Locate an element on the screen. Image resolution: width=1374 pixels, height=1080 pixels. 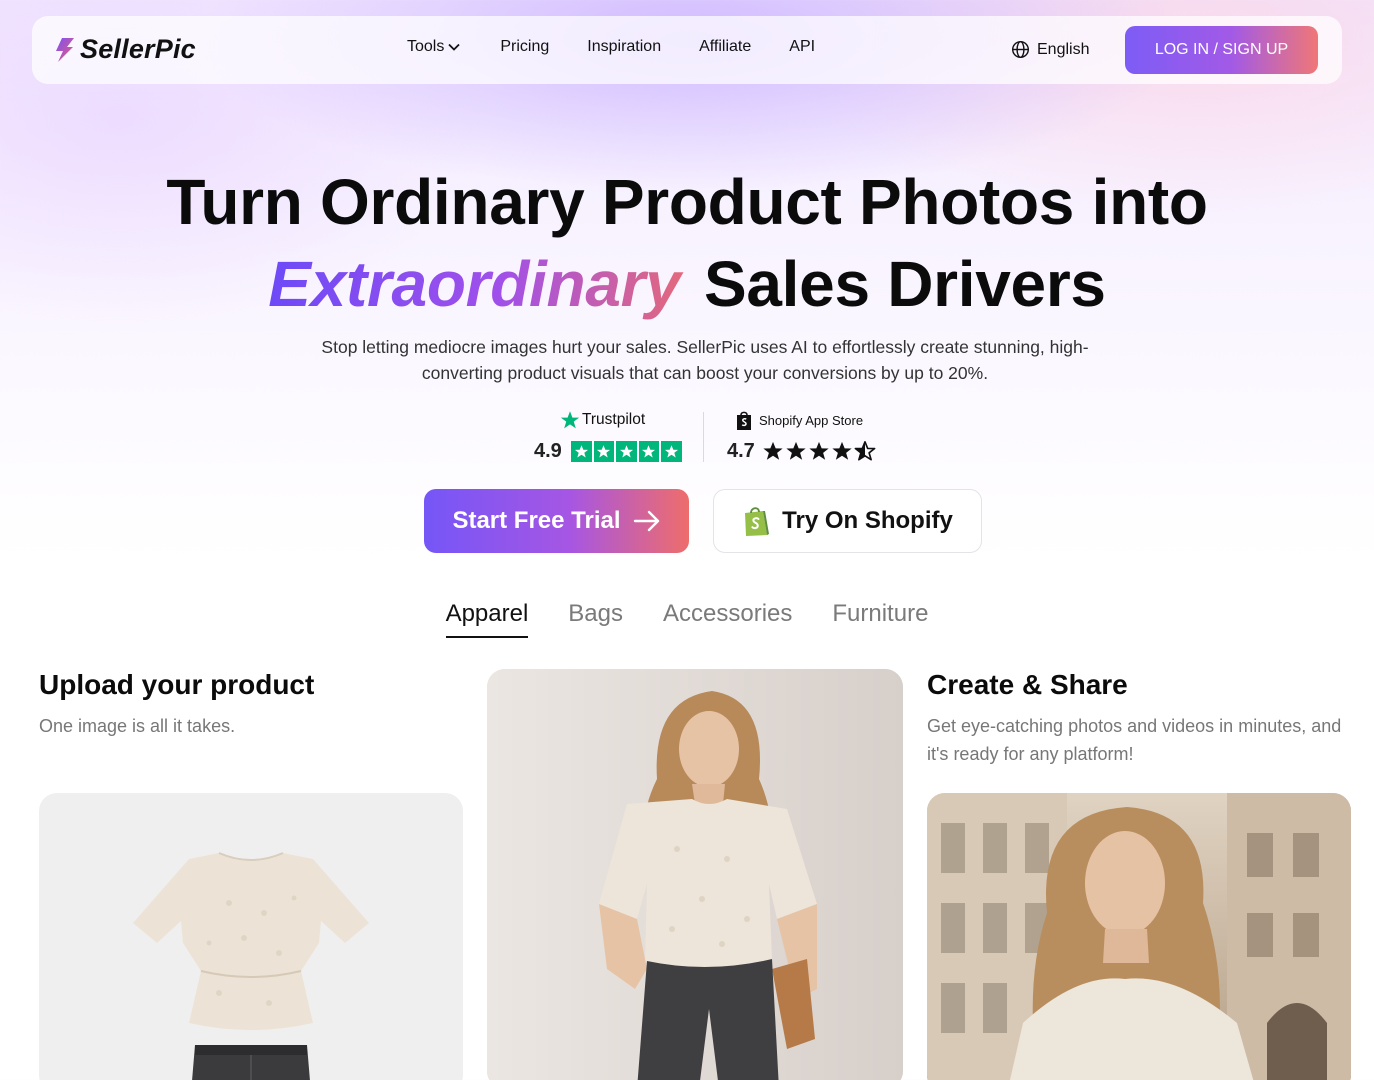
shopify-score: 4.7 is located at coordinates (741, 451).